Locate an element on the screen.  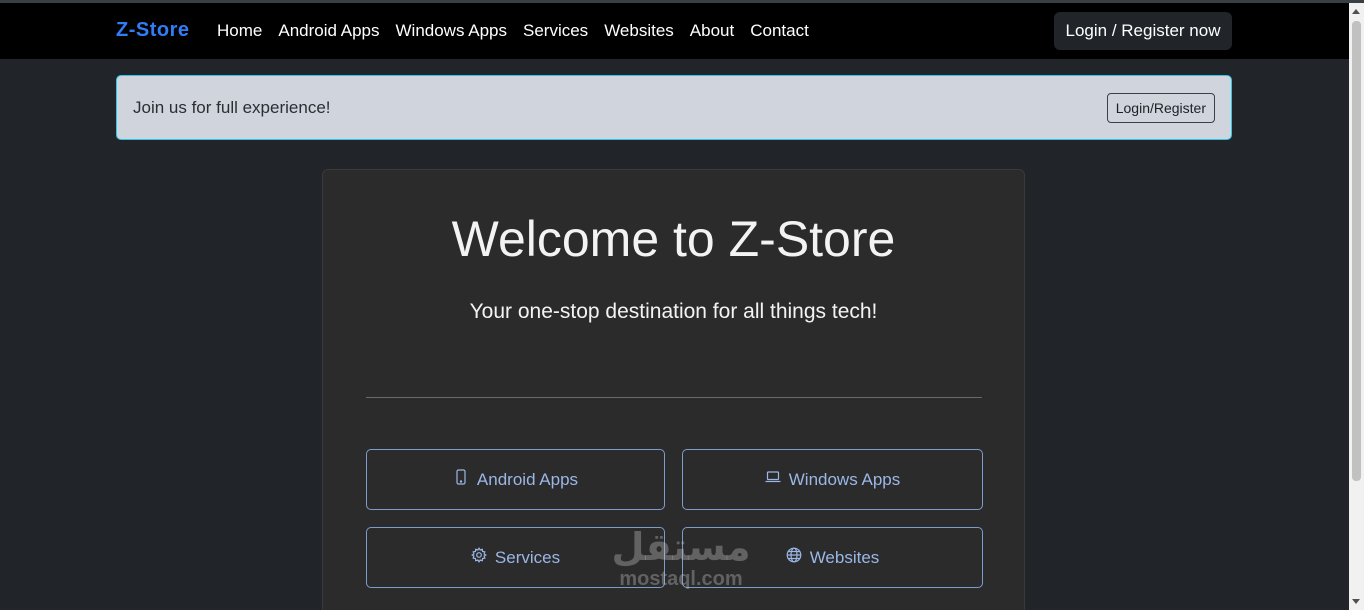
services-label: Services is located at coordinates (527, 557).